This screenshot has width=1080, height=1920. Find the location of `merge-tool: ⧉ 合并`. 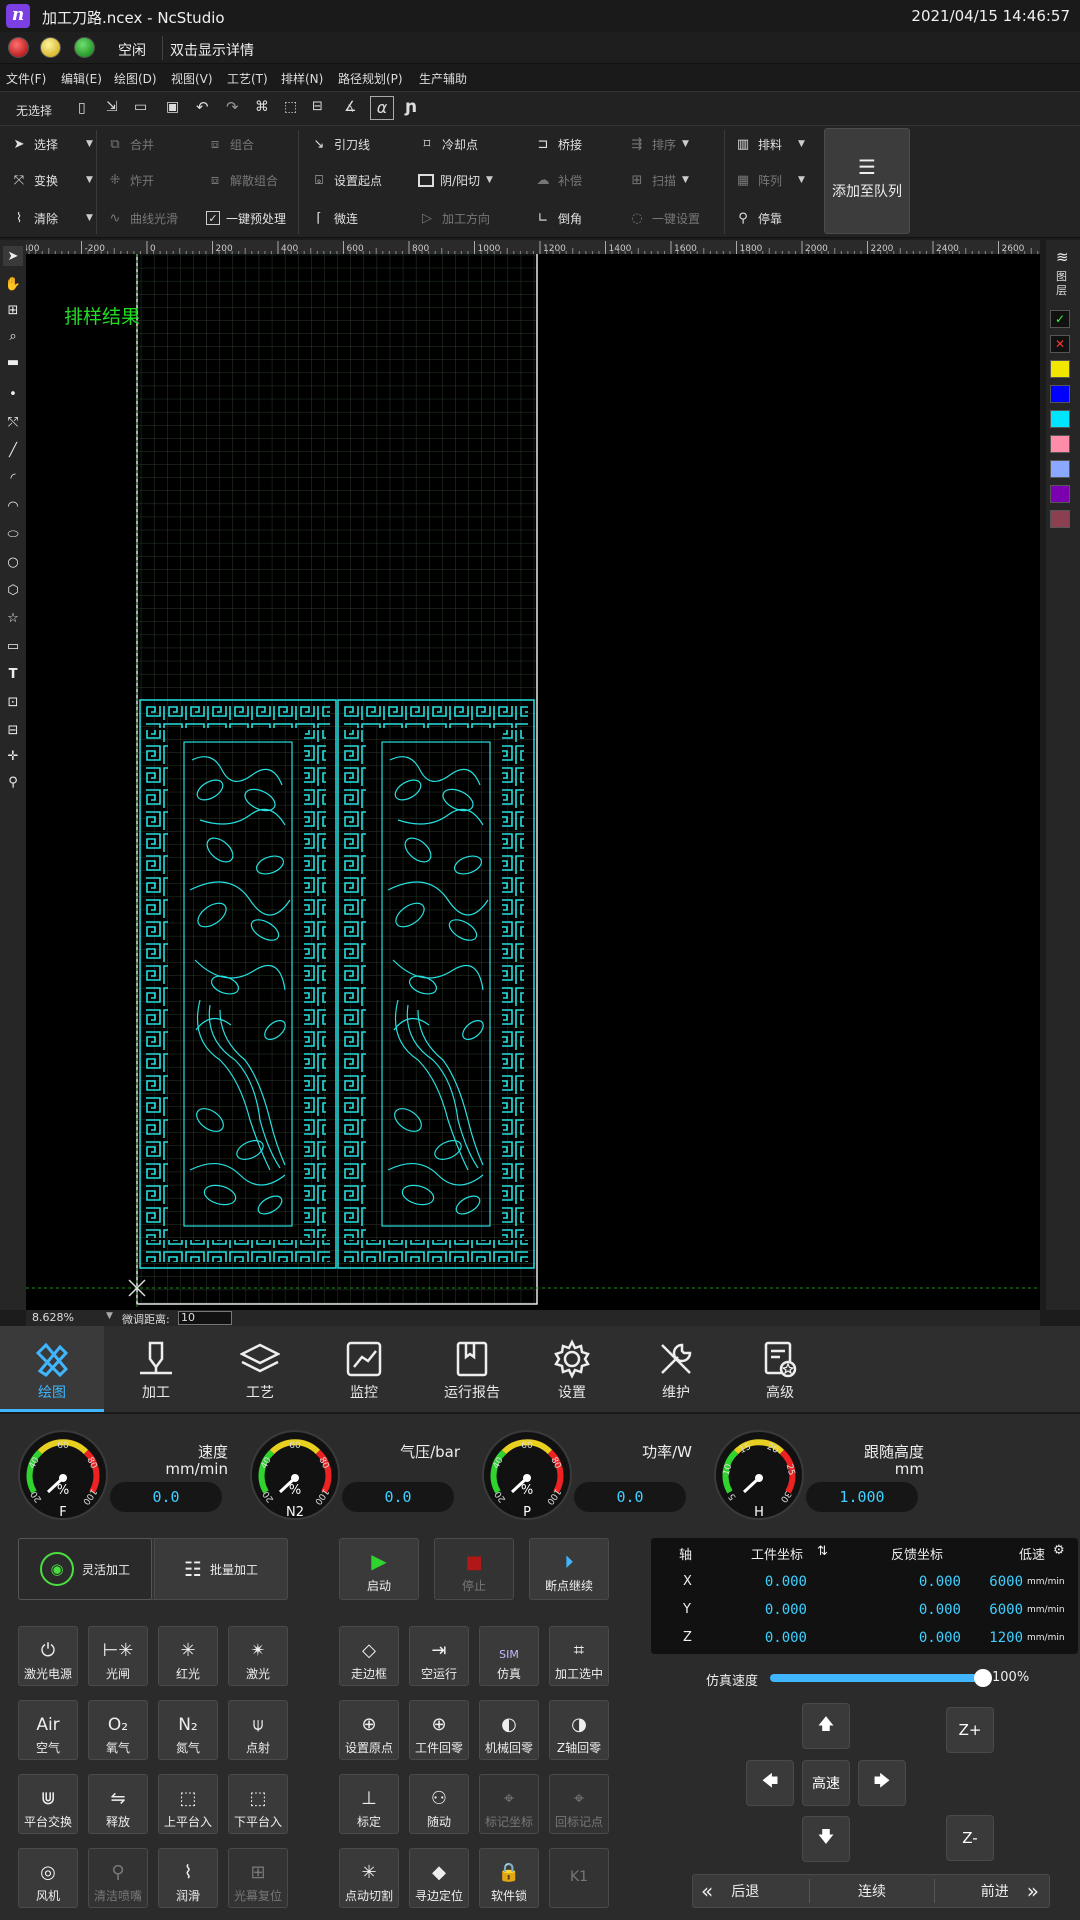

merge-tool: ⧉ 合并 is located at coordinates (130, 144).